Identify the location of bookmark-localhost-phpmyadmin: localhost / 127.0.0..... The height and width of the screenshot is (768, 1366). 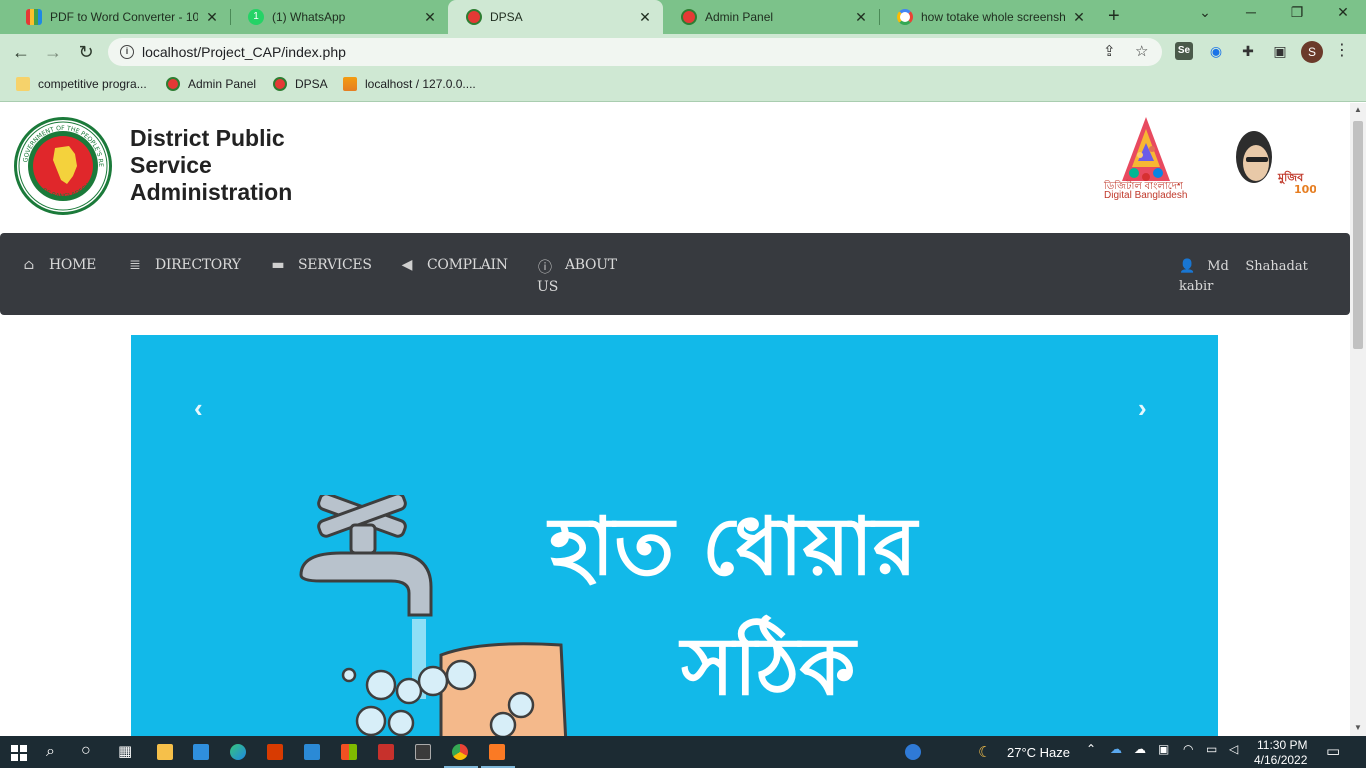
(409, 84).